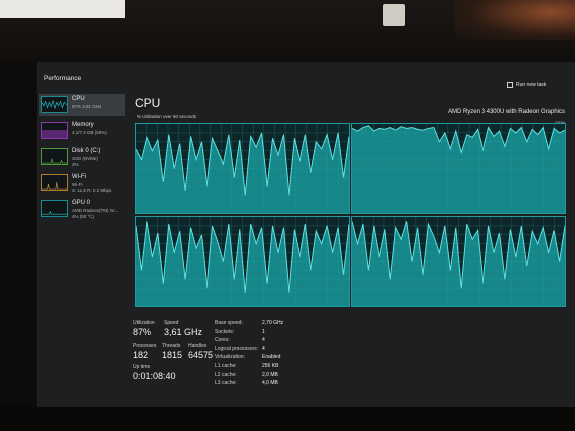  Describe the element at coordinates (222, 340) in the screenshot. I see `info-key: Cores:` at that location.